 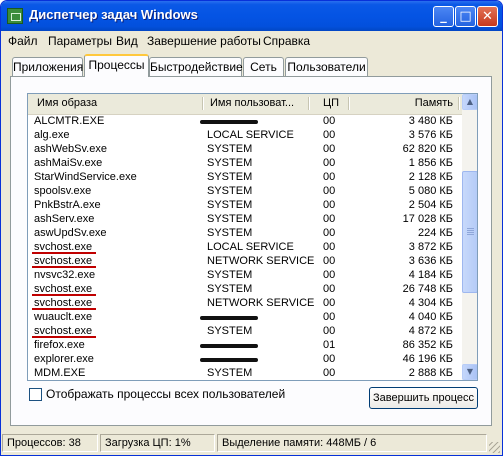 I want to click on tab-network: Сеть, so click(x=263, y=66).